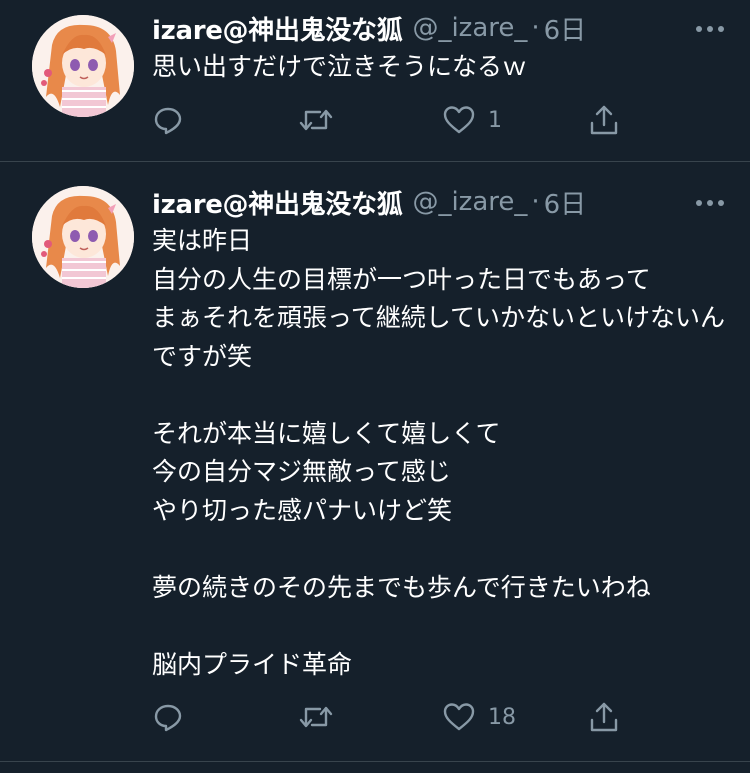 The width and height of the screenshot is (750, 773). What do you see at coordinates (495, 120) in the screenshot?
I see `like-count: 1` at bounding box center [495, 120].